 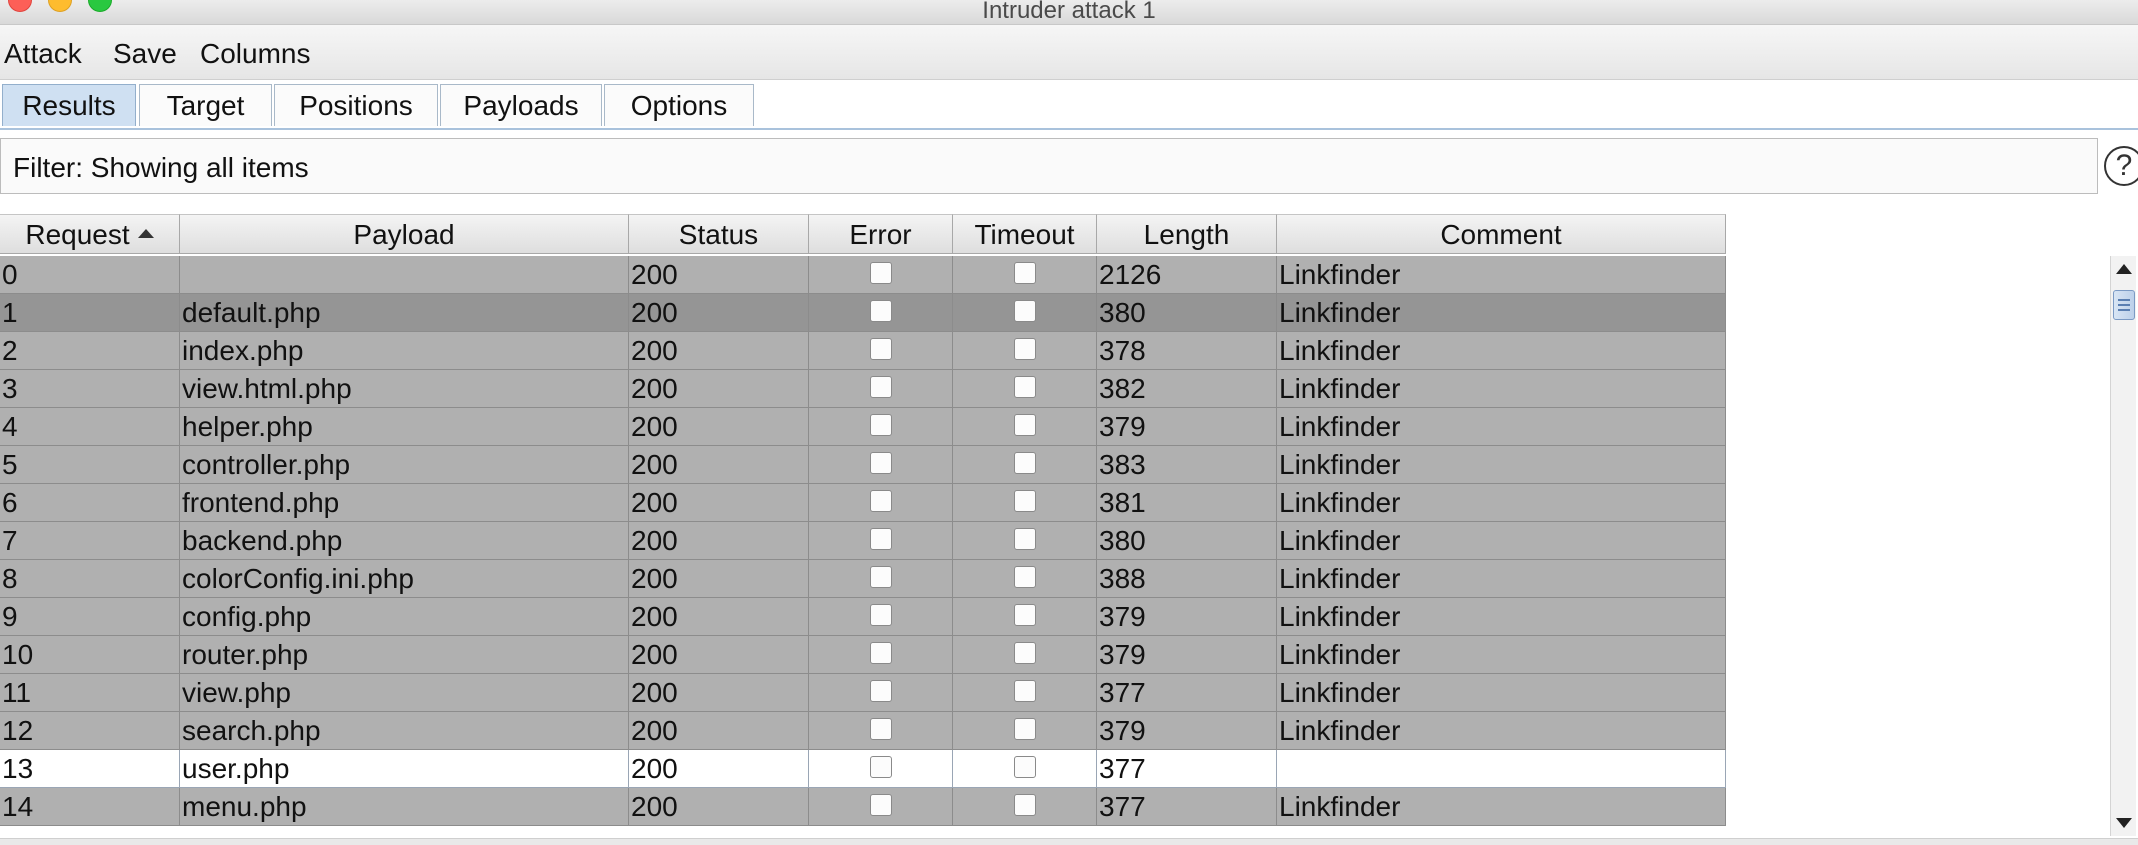 What do you see at coordinates (2121, 166) in the screenshot?
I see `help-icon: ?` at bounding box center [2121, 166].